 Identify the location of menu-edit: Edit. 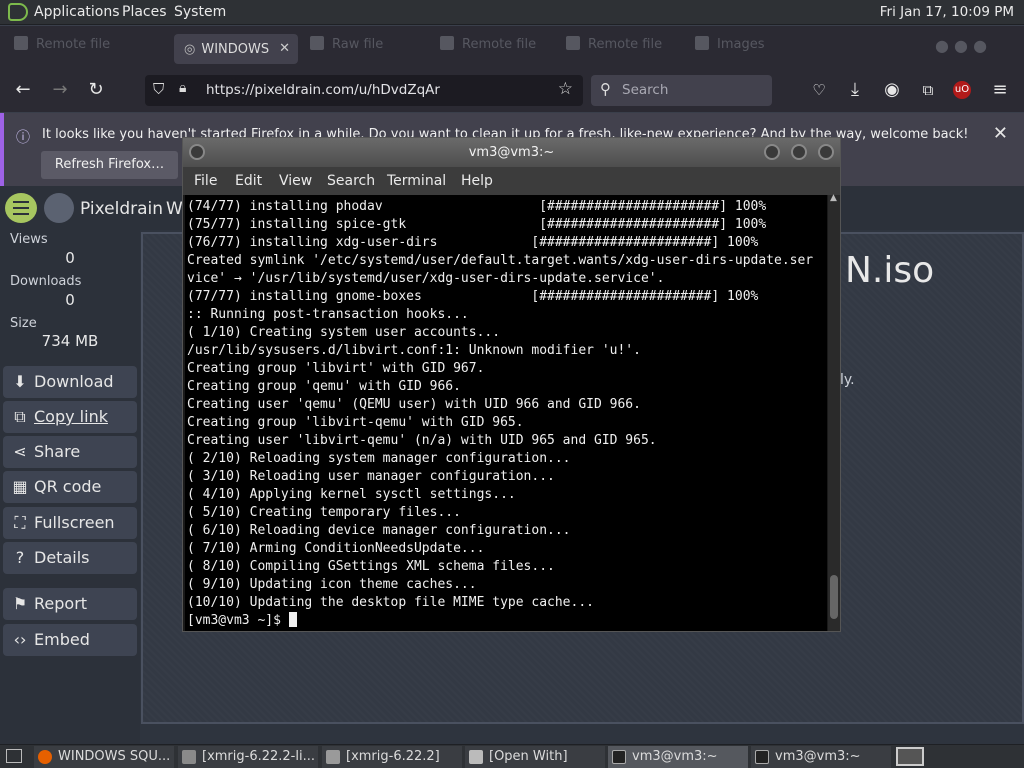
(248, 181).